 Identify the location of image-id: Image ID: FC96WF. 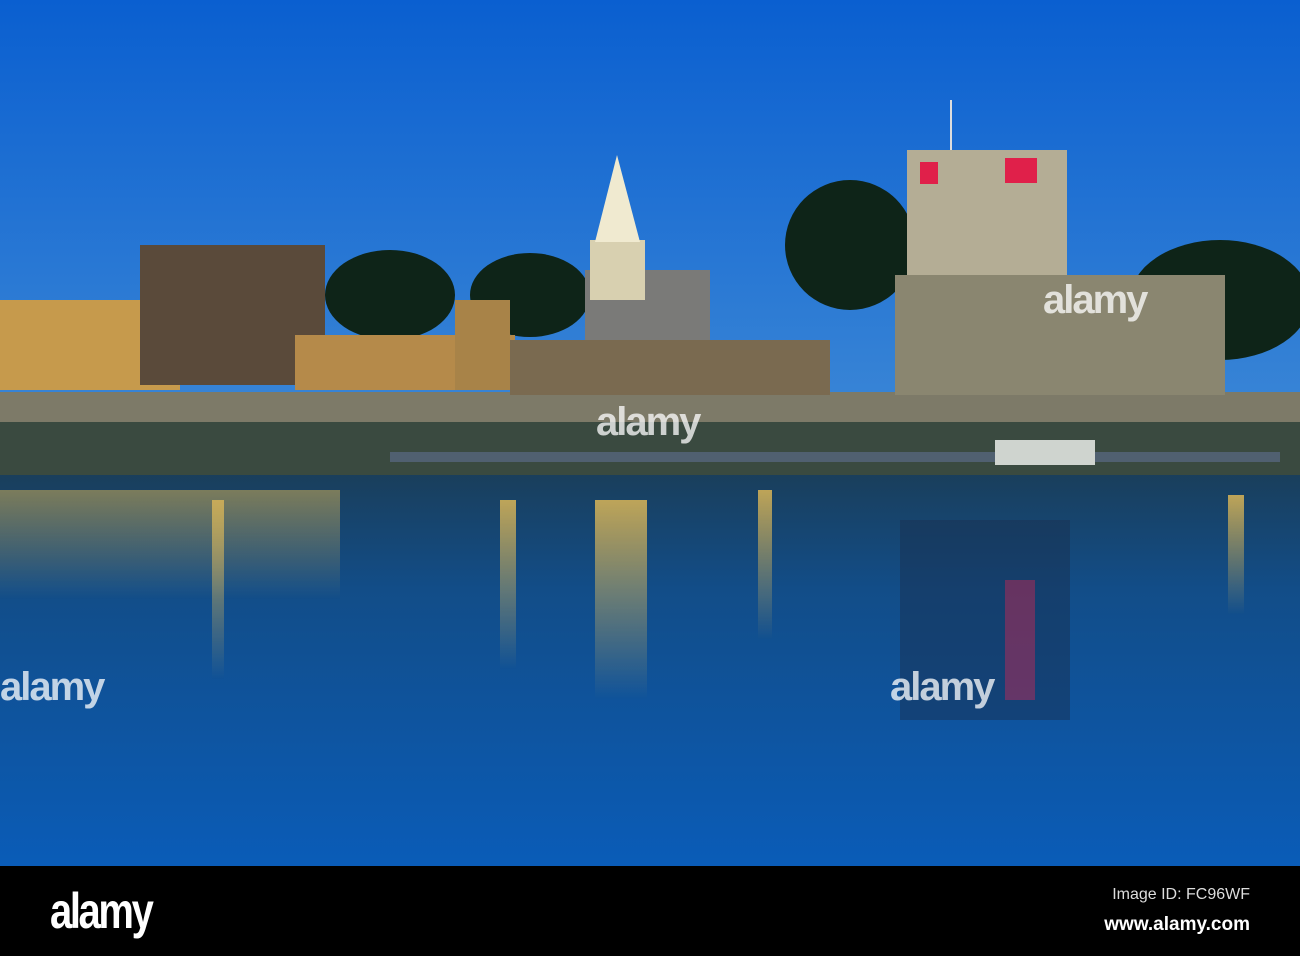
(1181, 894).